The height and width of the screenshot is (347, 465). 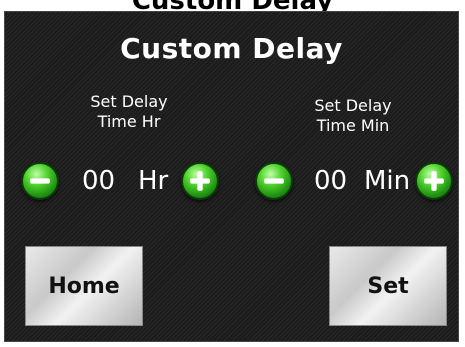 What do you see at coordinates (331, 181) in the screenshot?
I see `minute-value: 00` at bounding box center [331, 181].